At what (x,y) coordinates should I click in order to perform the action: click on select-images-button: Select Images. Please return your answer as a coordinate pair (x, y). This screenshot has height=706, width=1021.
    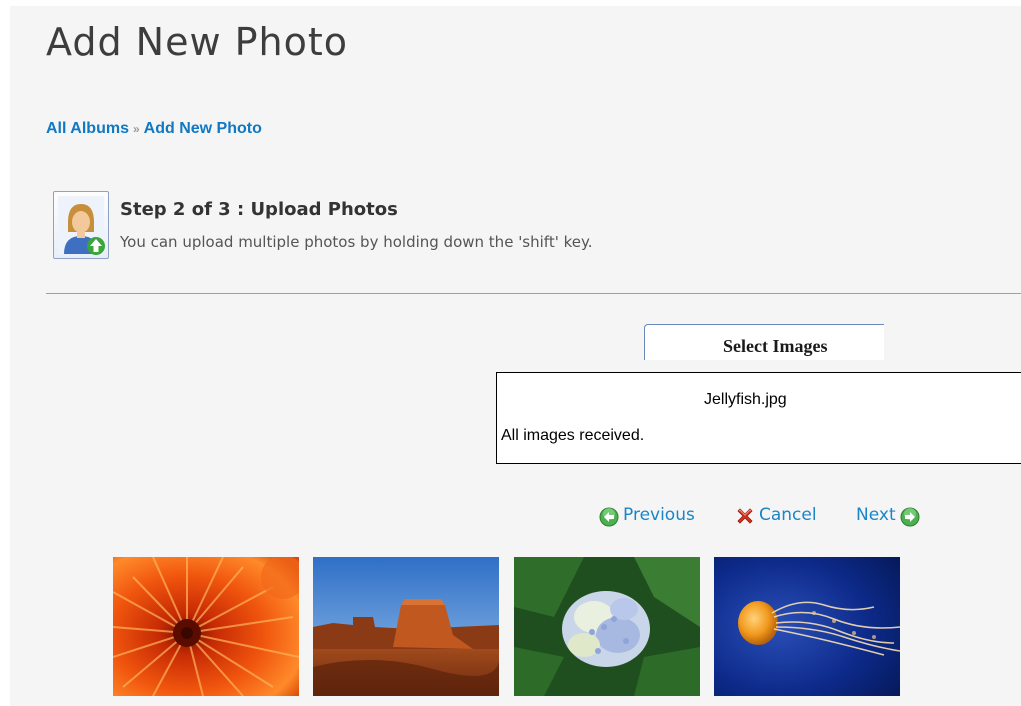
    Looking at the image, I should click on (764, 342).